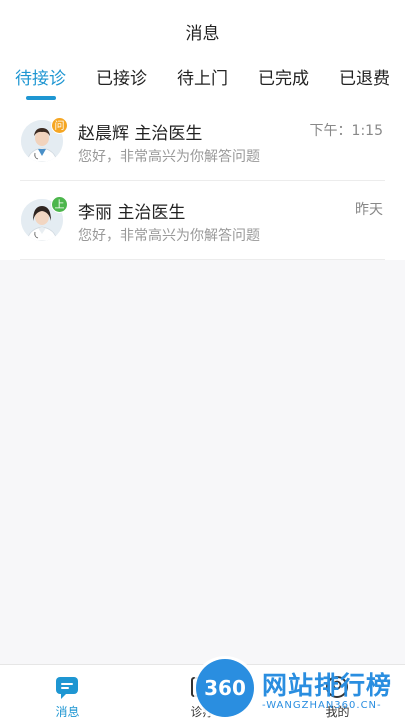  Describe the element at coordinates (121, 83) in the screenshot. I see `tab-accepted: 已接诊` at that location.